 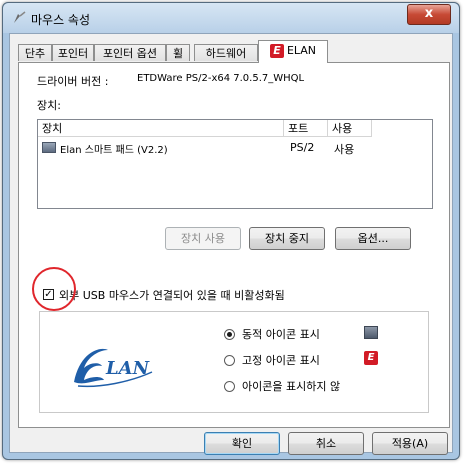 I want to click on close-button: x, so click(x=429, y=14).